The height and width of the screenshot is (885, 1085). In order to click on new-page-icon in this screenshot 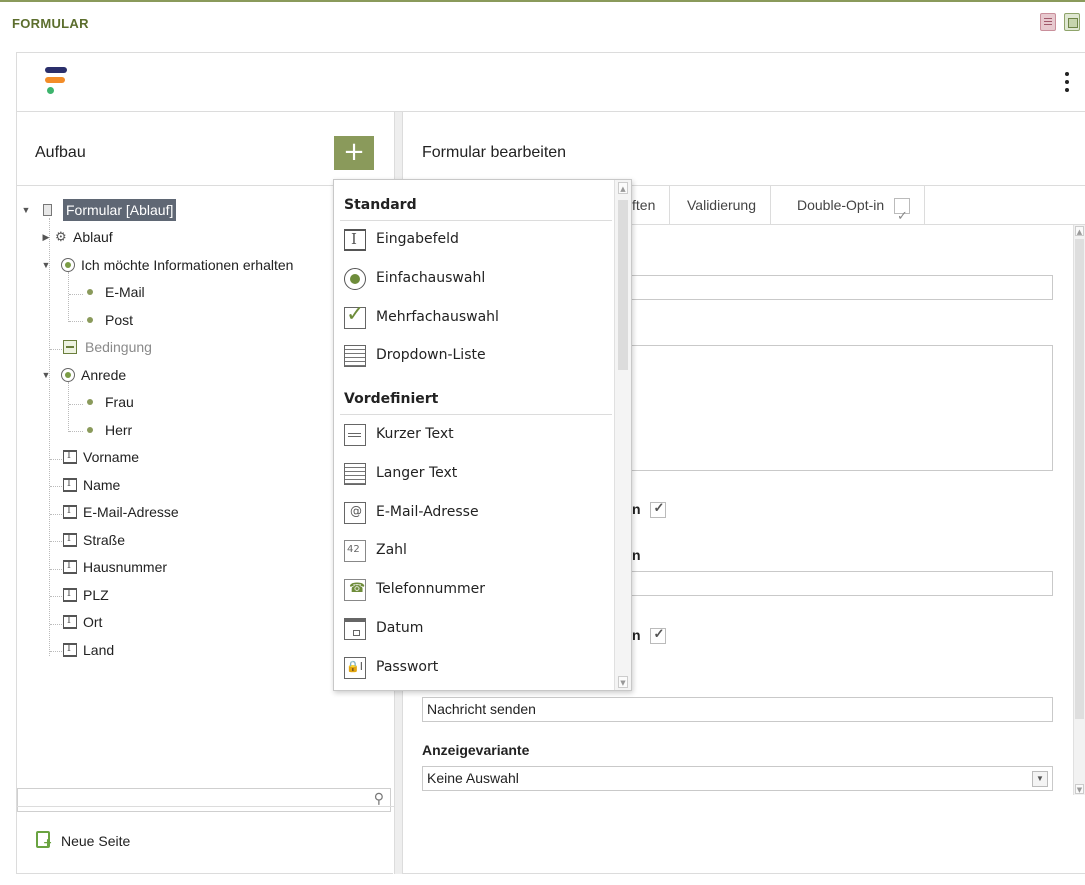, I will do `click(44, 840)`.